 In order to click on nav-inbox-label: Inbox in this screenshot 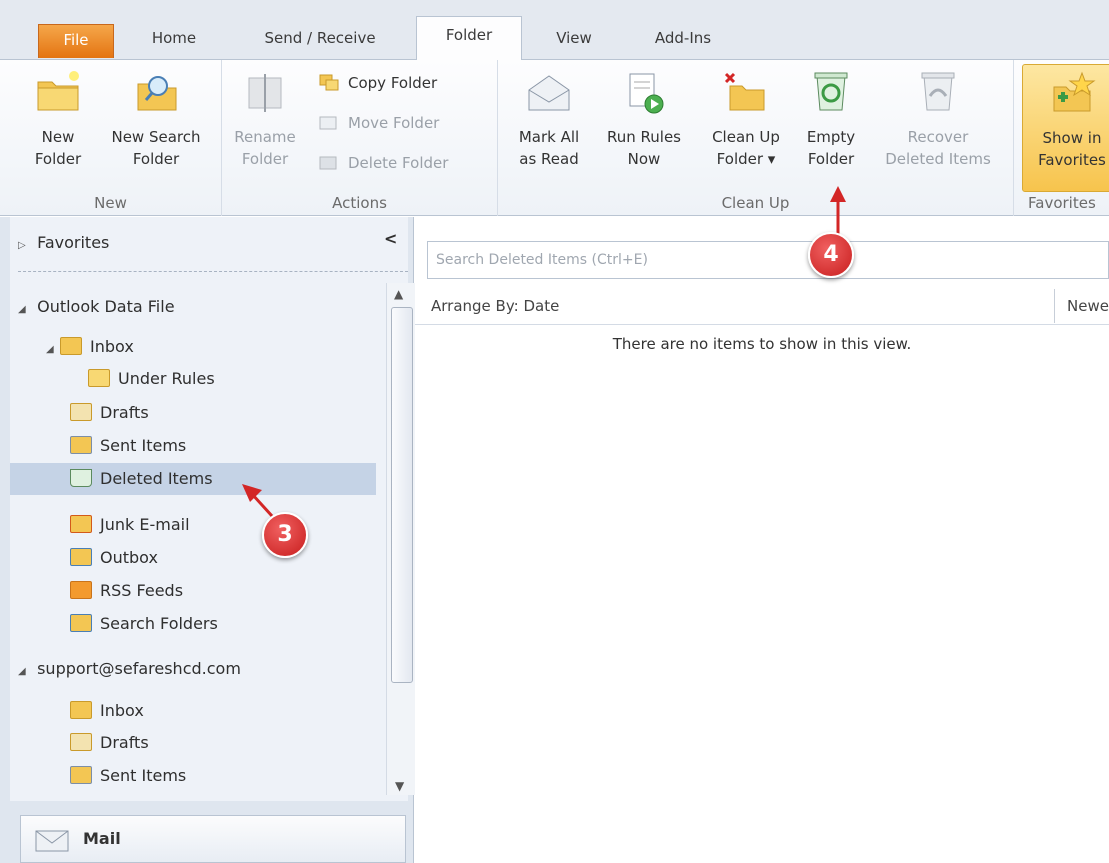, I will do `click(112, 346)`.